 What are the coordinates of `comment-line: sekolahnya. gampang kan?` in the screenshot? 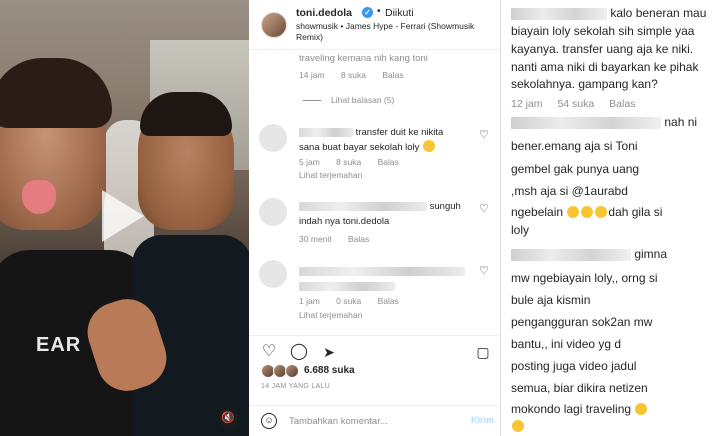 It's located at (584, 84).